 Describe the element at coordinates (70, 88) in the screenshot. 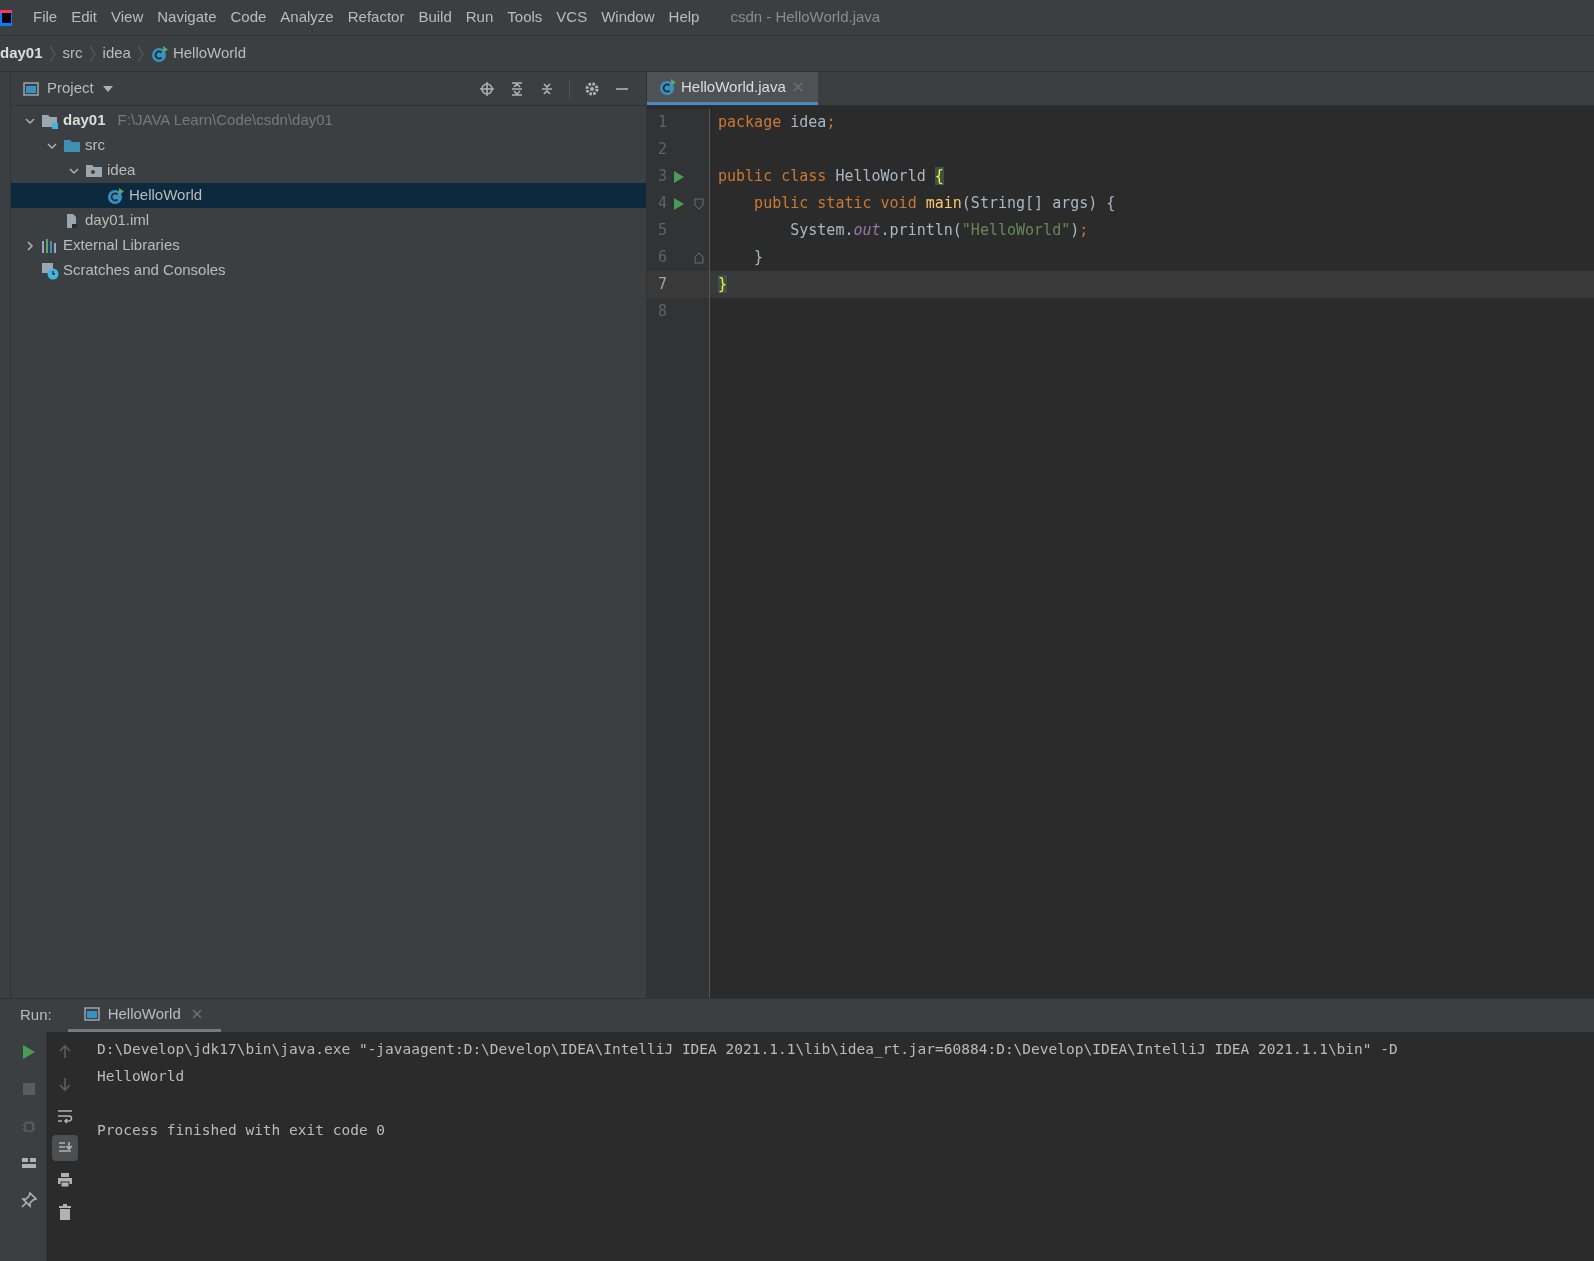

I see `panel-title: Project` at that location.